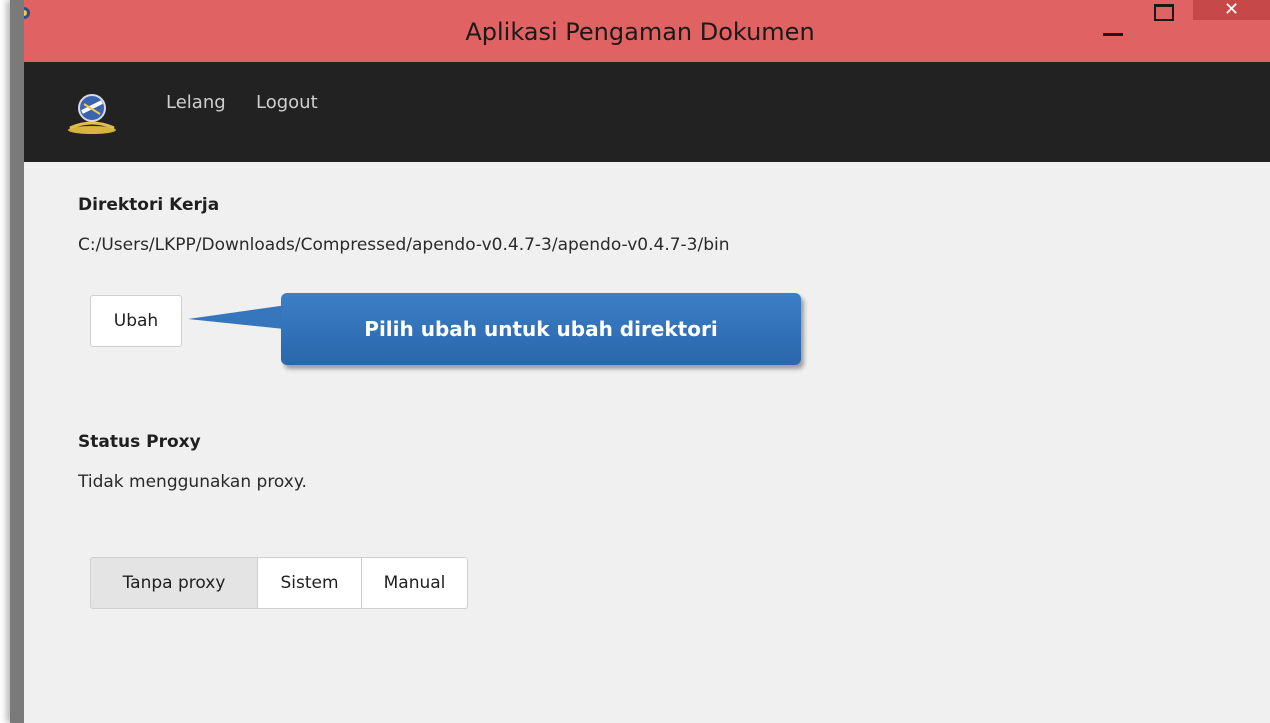 This screenshot has height=723, width=1270. What do you see at coordinates (1113, 34) in the screenshot?
I see `minimize-icon` at bounding box center [1113, 34].